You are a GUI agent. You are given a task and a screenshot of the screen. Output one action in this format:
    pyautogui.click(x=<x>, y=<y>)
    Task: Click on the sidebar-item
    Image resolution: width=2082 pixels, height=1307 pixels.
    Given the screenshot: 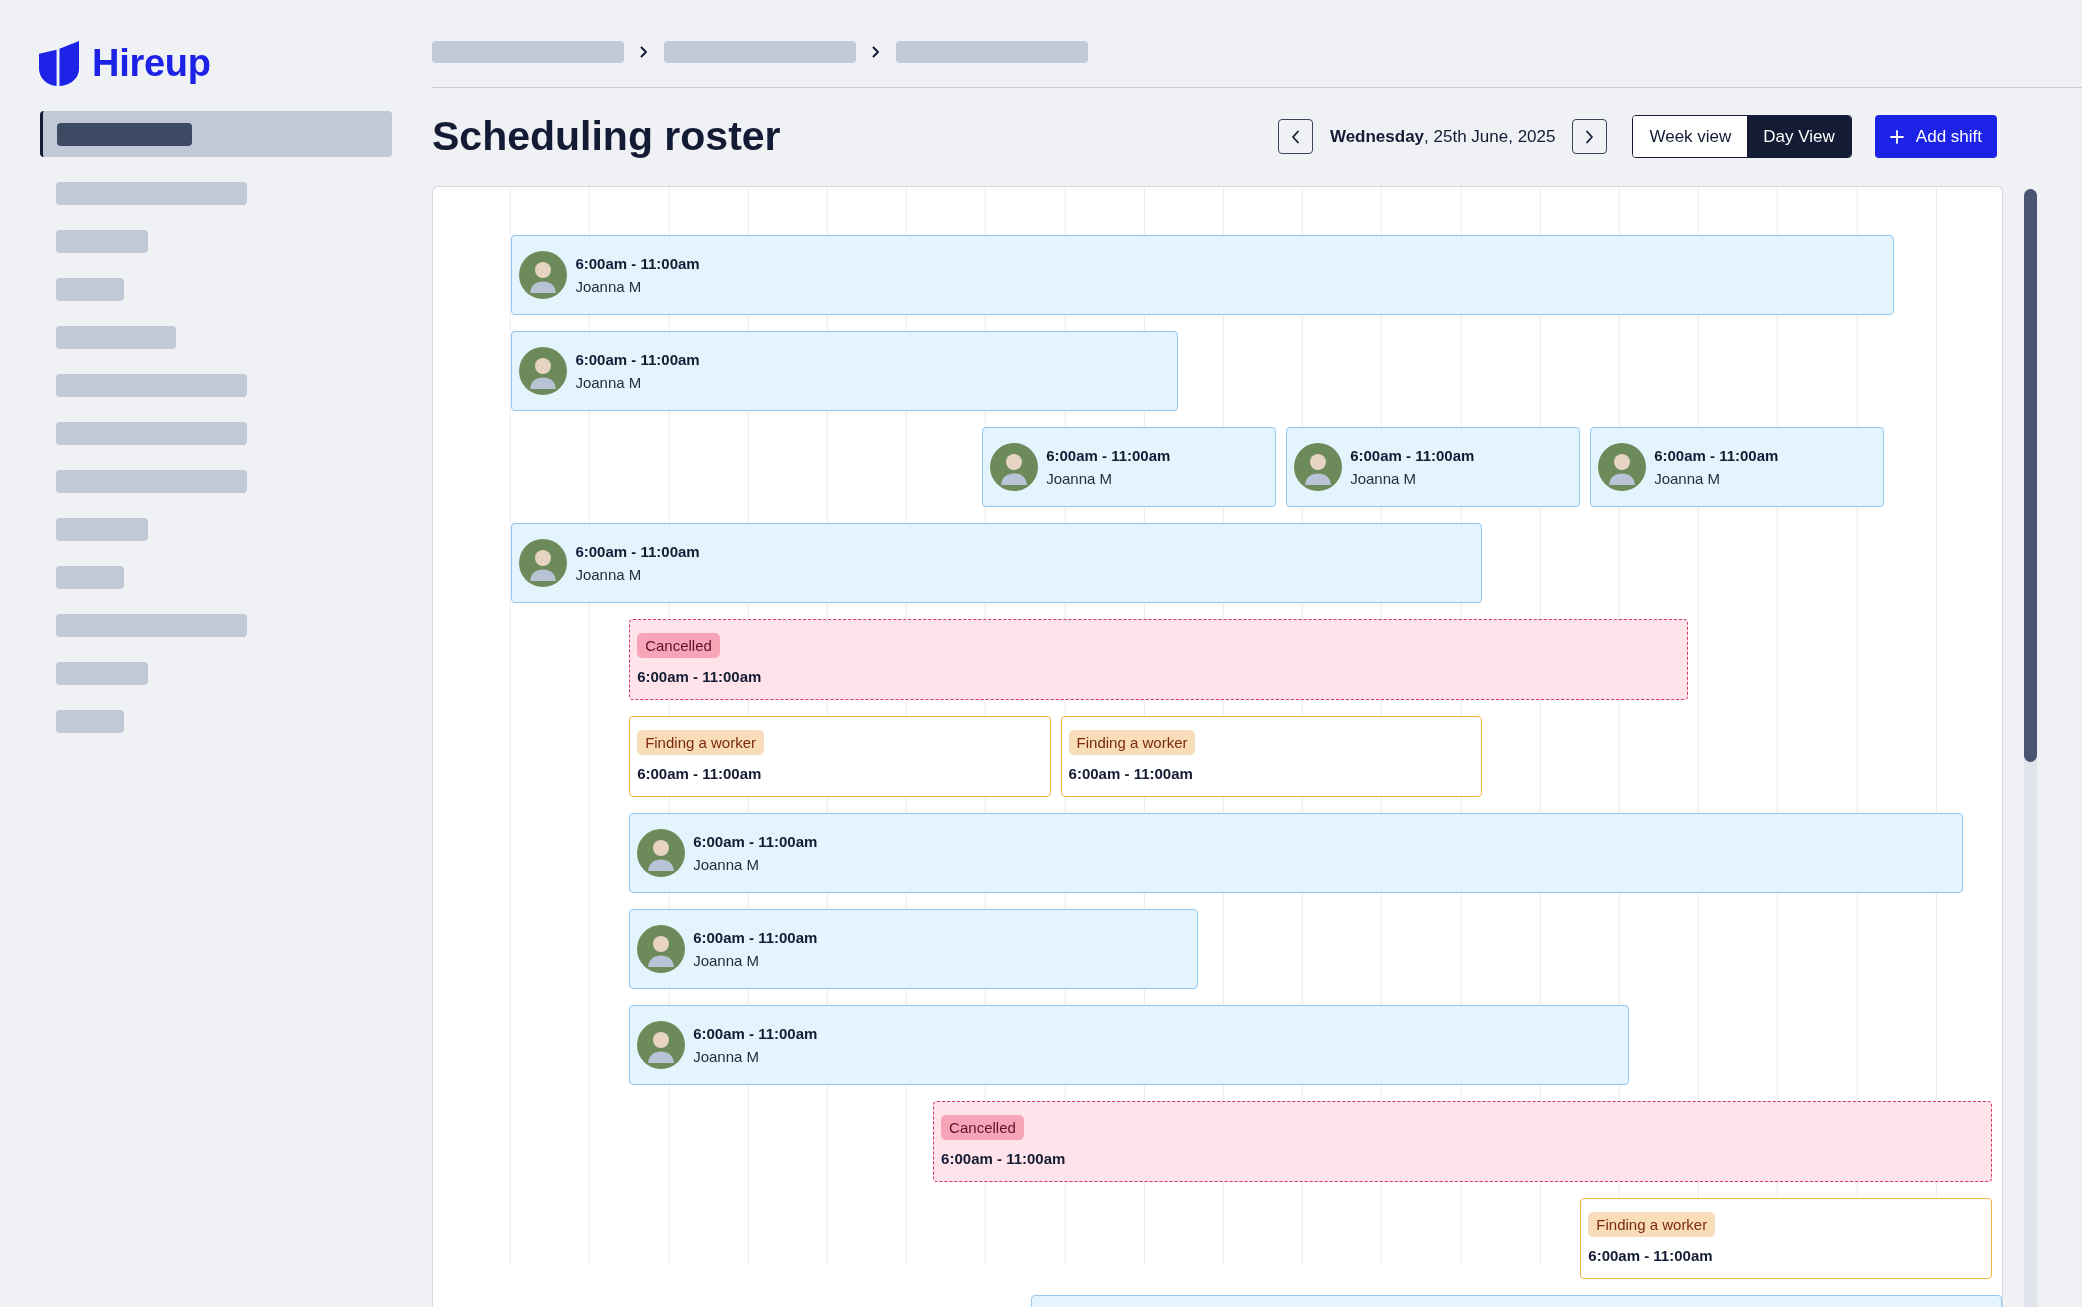 What is the action you would take?
    pyautogui.click(x=216, y=134)
    